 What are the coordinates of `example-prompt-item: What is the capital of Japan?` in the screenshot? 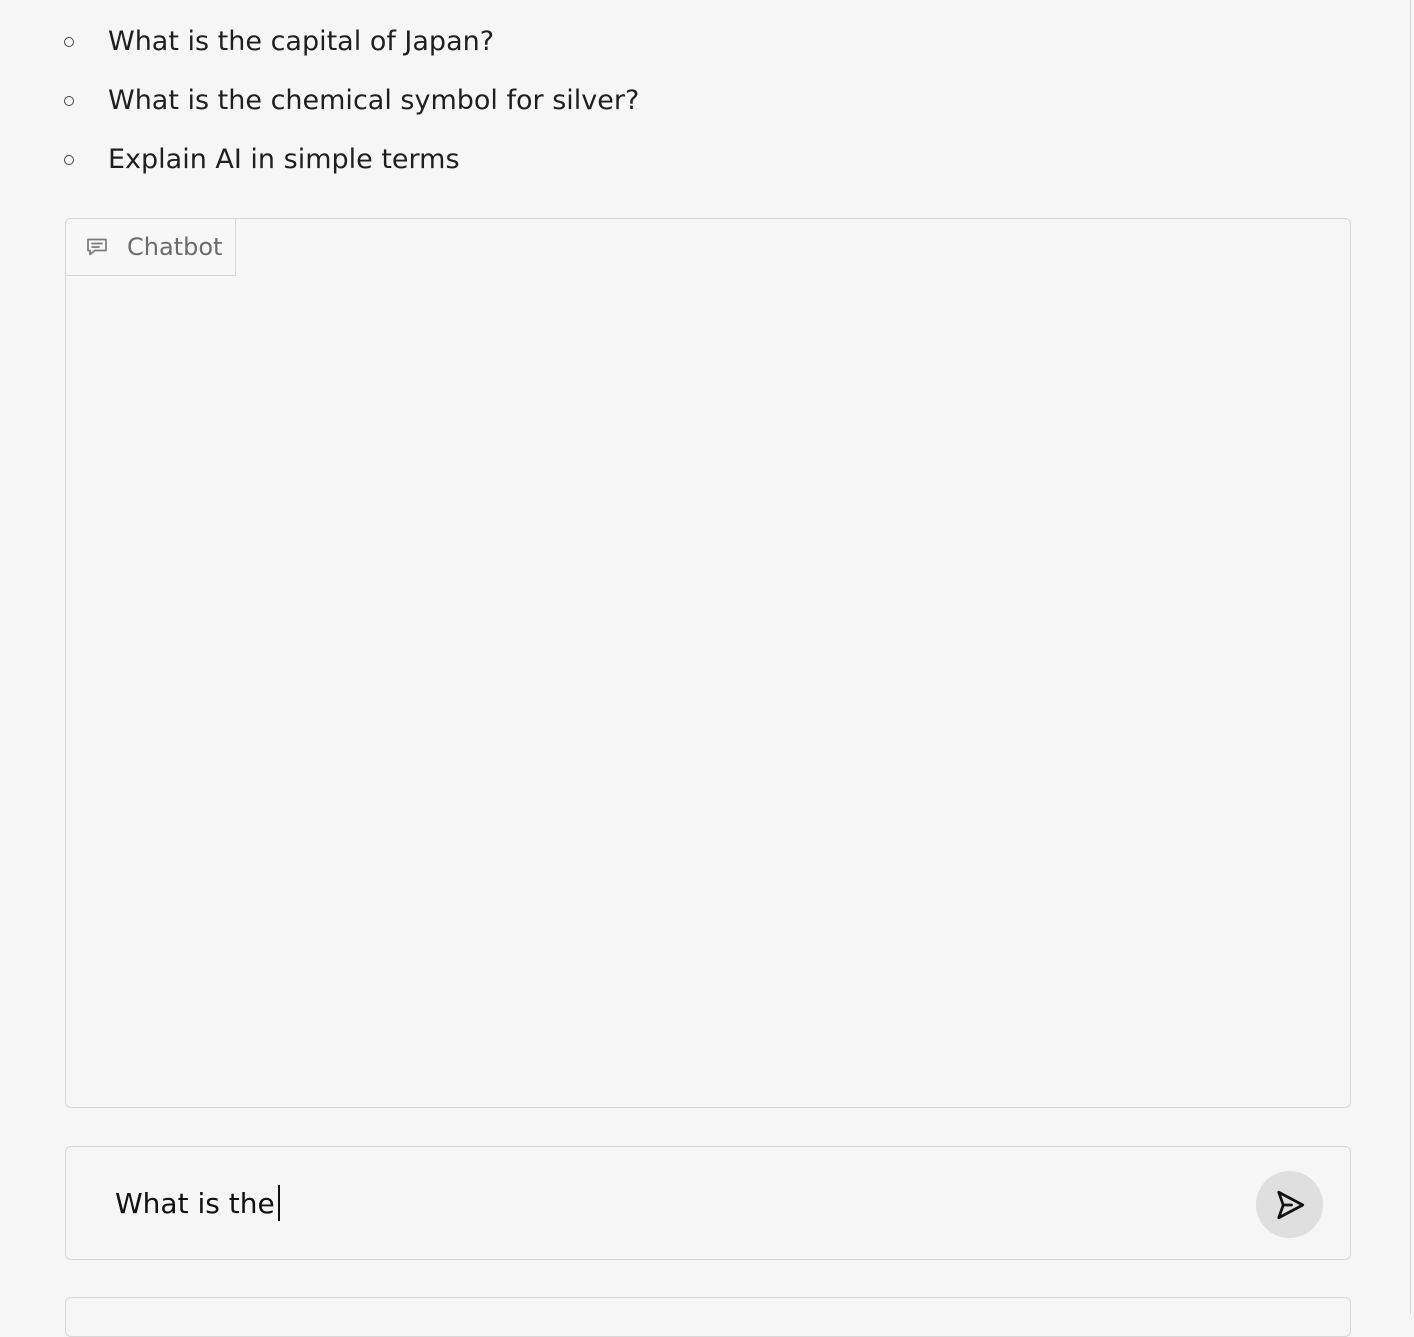 It's located at (350, 41).